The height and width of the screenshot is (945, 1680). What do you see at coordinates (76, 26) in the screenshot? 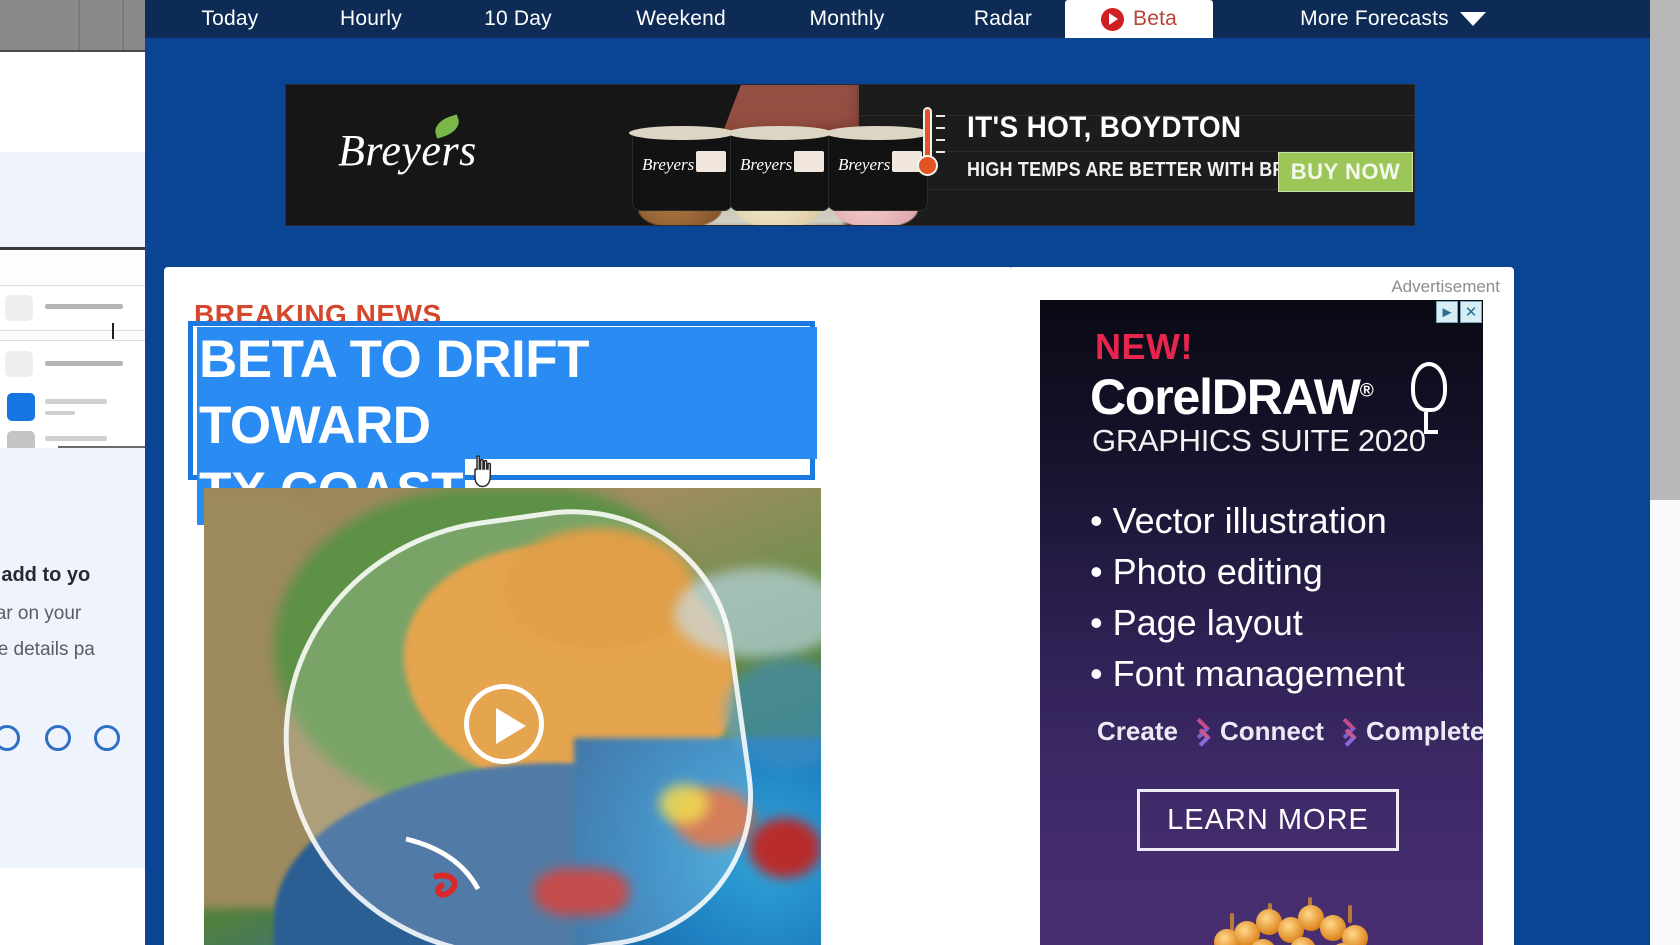
I see `background-app-titlebar` at bounding box center [76, 26].